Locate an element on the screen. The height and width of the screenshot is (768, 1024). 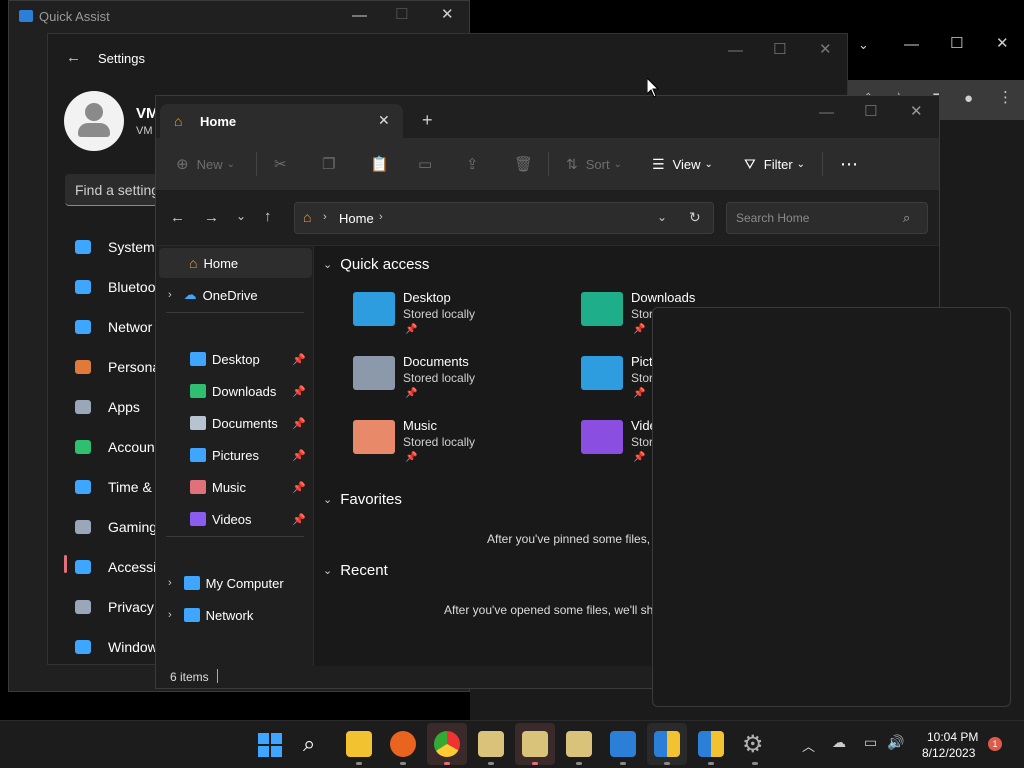
nav-item-onedrive: › ☁ OneDrive is located at coordinates (234, 295).